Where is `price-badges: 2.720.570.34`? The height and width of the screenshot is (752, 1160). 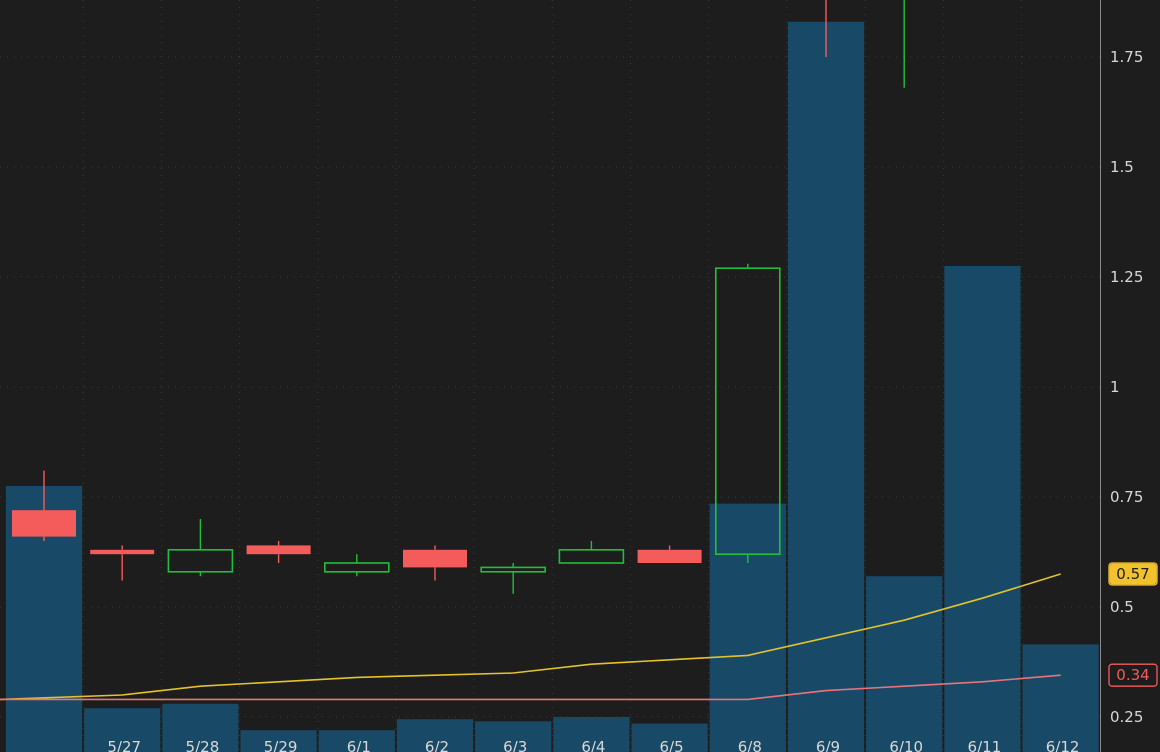 price-badges: 2.720.570.34 is located at coordinates (1133, 624).